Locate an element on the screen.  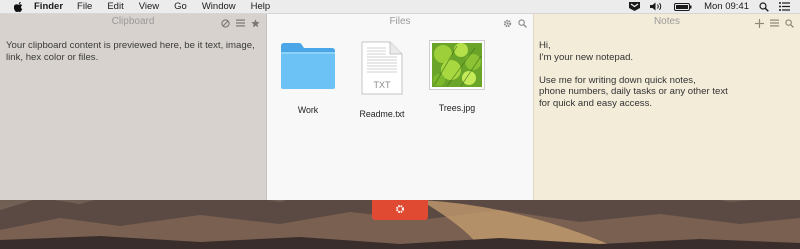
file-item-work: Work is located at coordinates (308, 77).